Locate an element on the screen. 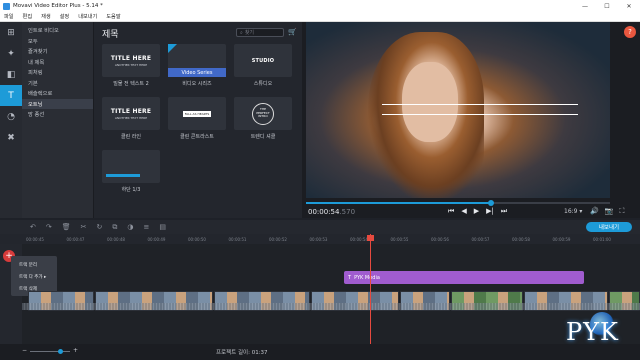 Image resolution: width=640 pixels, height=360 pixels. tile-caption: 클린 라인 is located at coordinates (131, 137).